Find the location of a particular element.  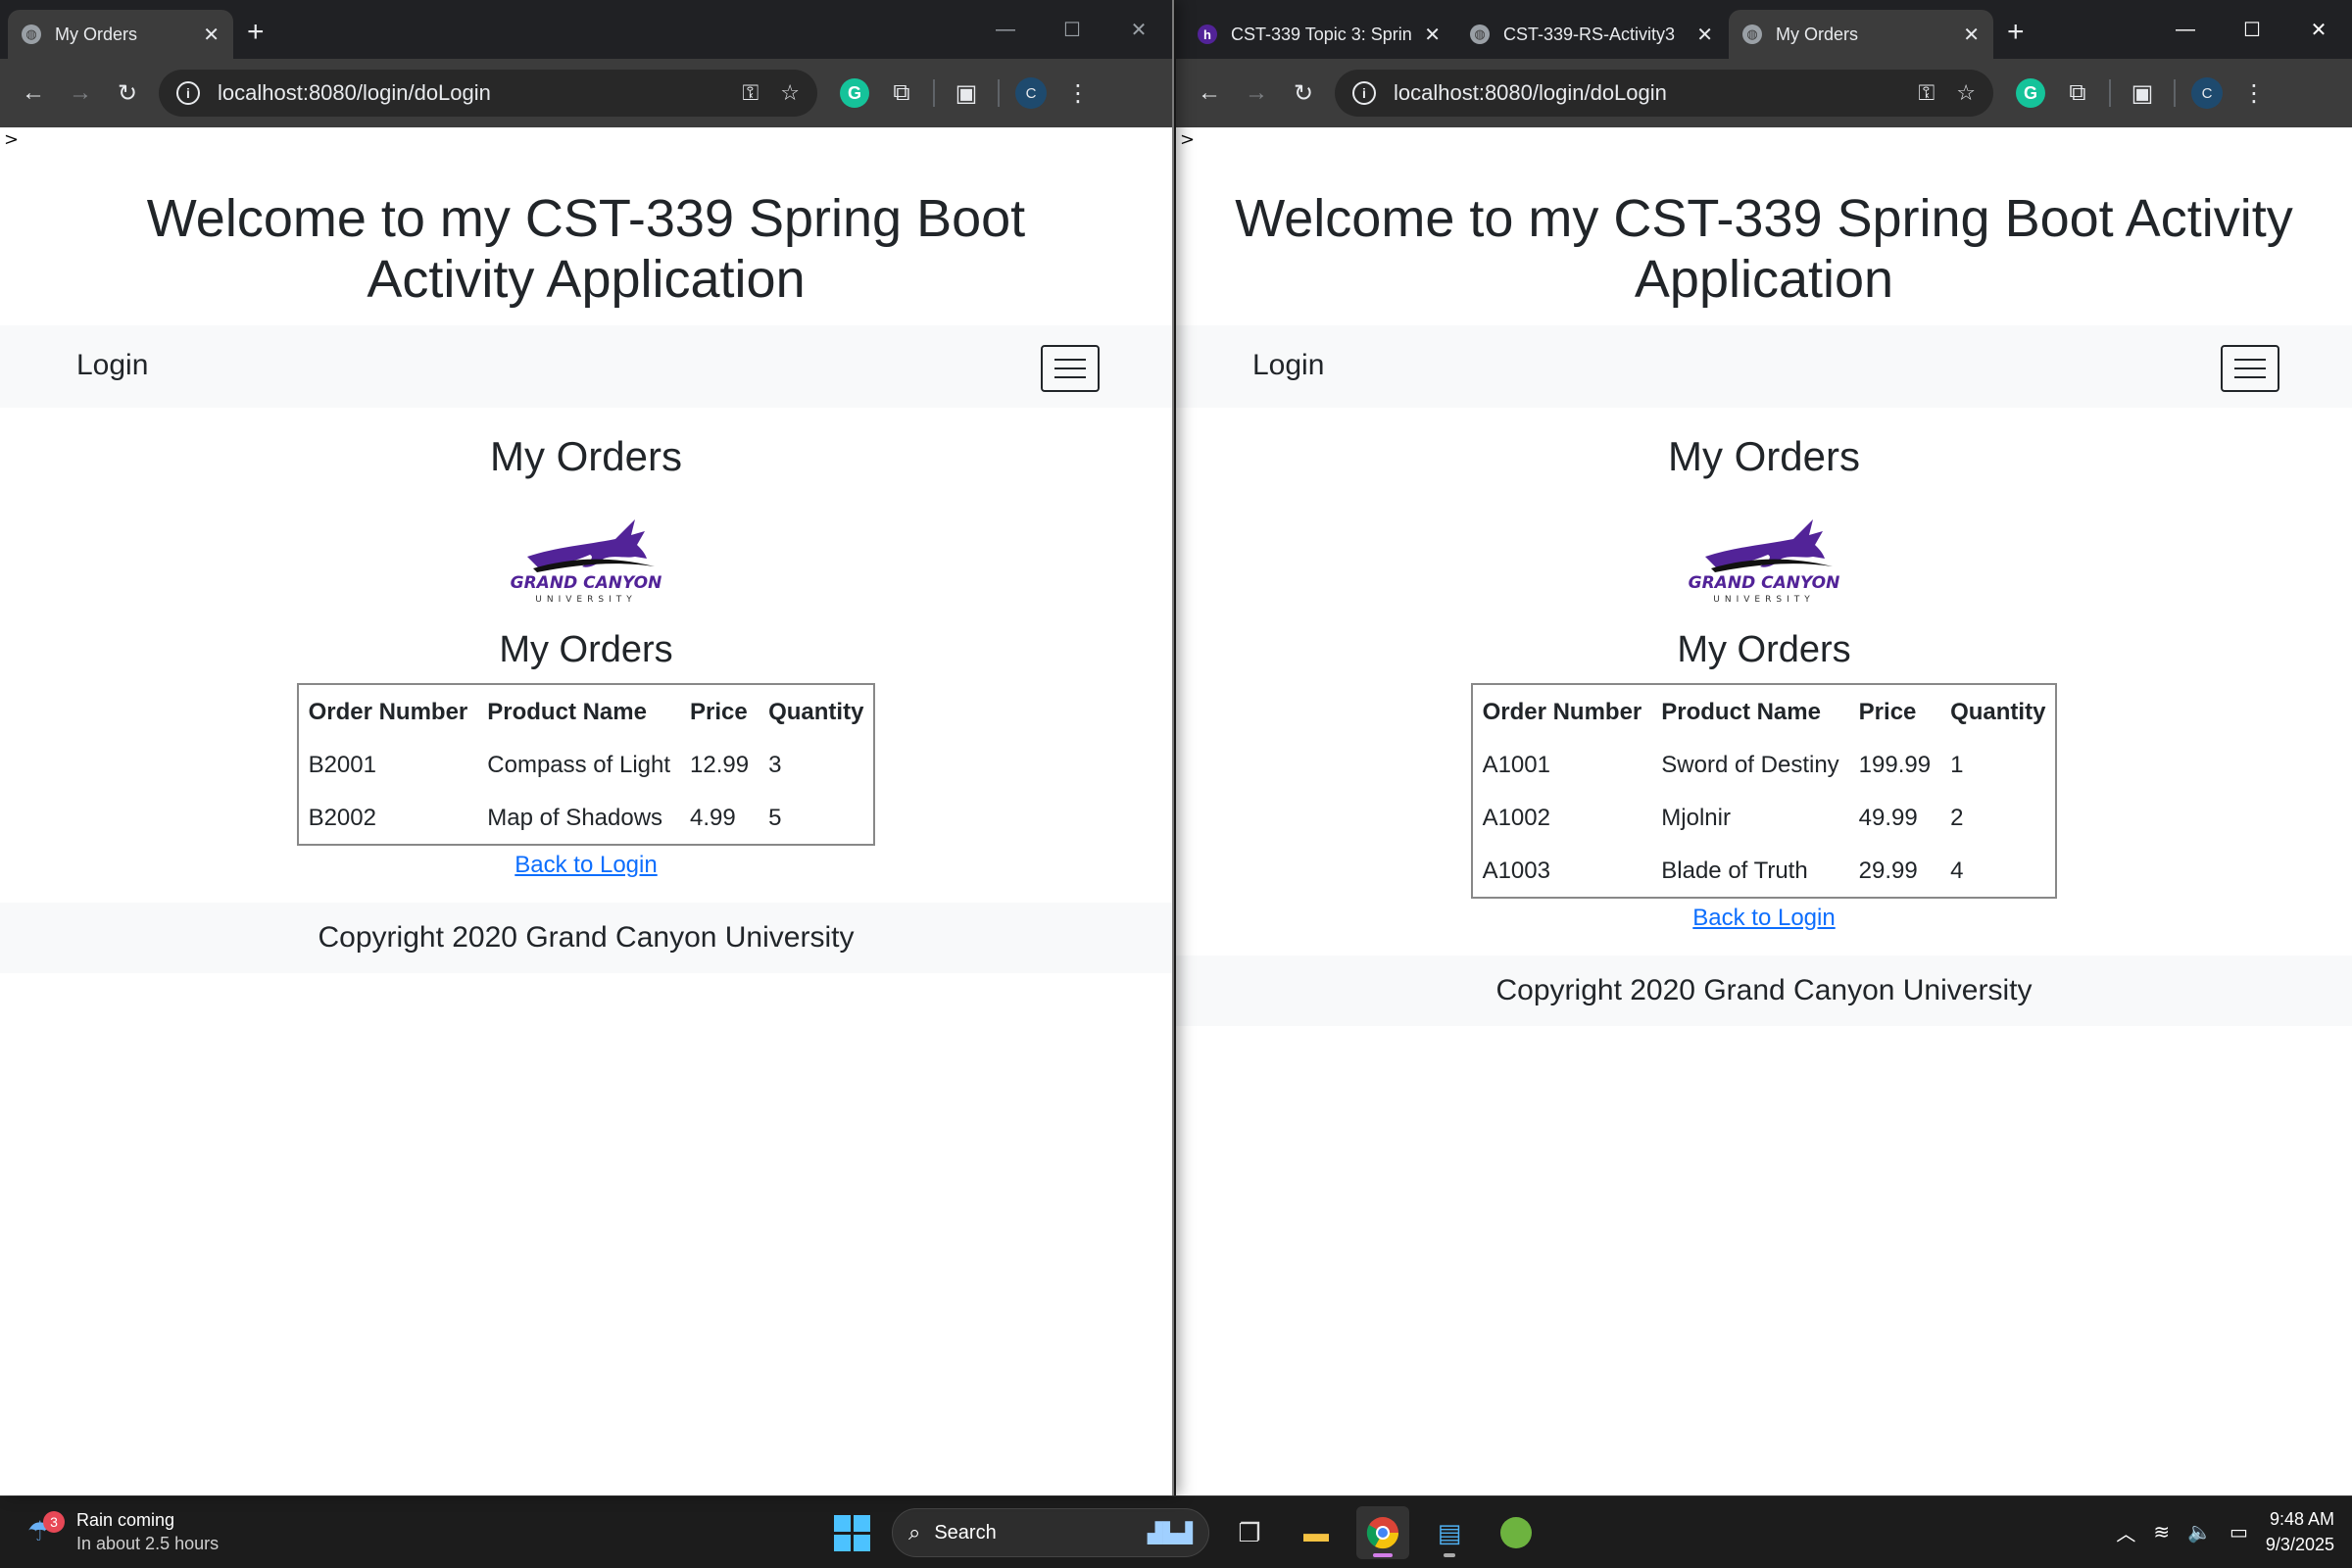

chrome-icon is located at coordinates (1382, 1532).